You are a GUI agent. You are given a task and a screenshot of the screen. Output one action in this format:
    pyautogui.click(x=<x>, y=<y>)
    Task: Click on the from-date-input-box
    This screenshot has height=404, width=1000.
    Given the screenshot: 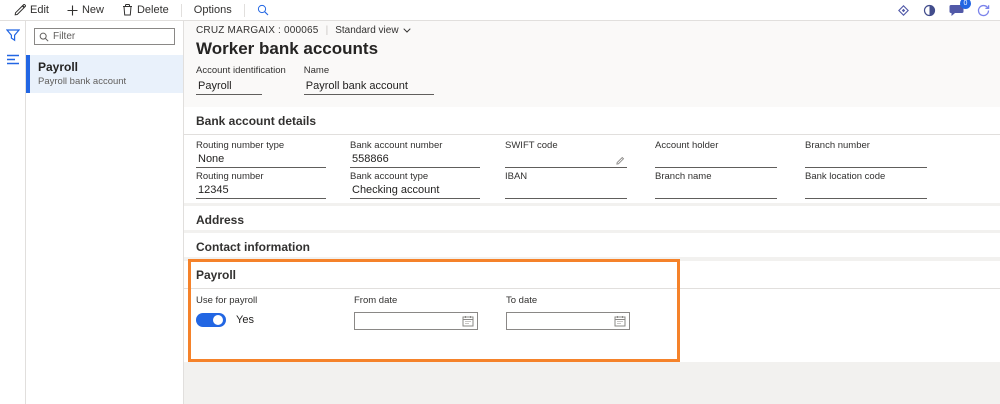 What is the action you would take?
    pyautogui.click(x=416, y=321)
    